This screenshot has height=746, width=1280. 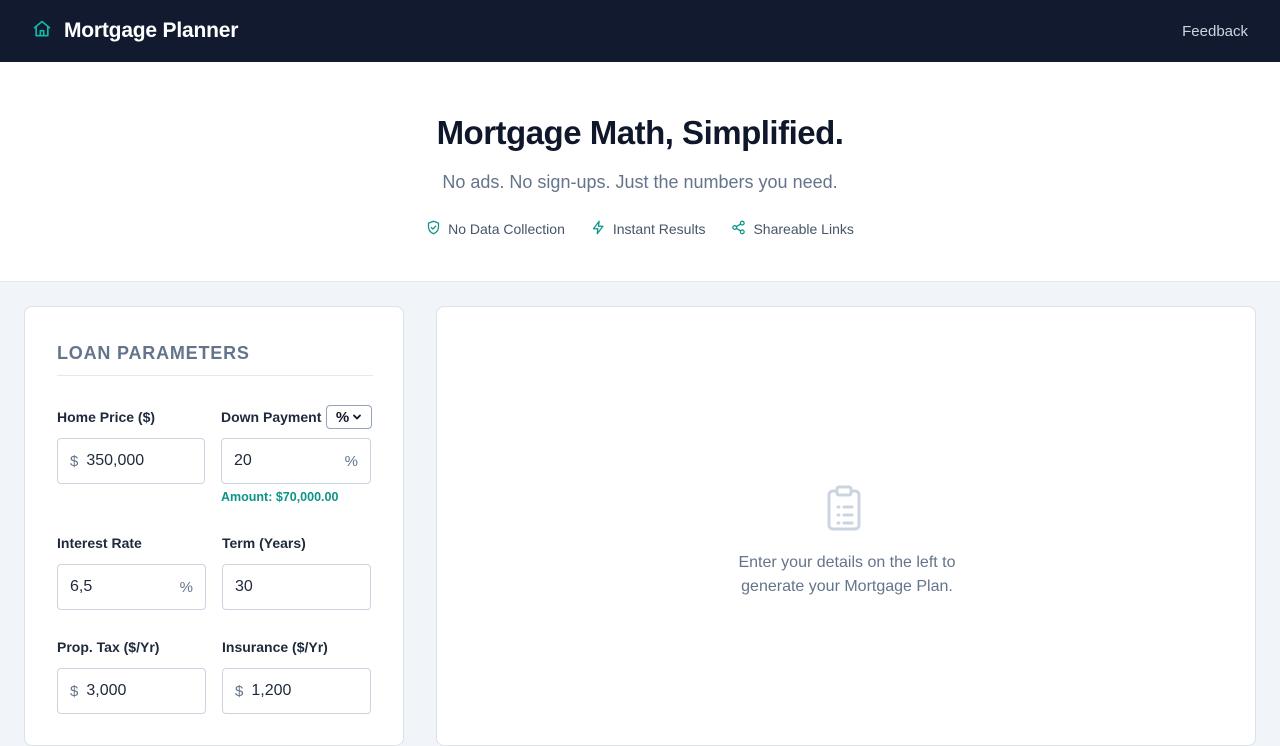 What do you see at coordinates (659, 229) in the screenshot?
I see `feature-label: Instant Results` at bounding box center [659, 229].